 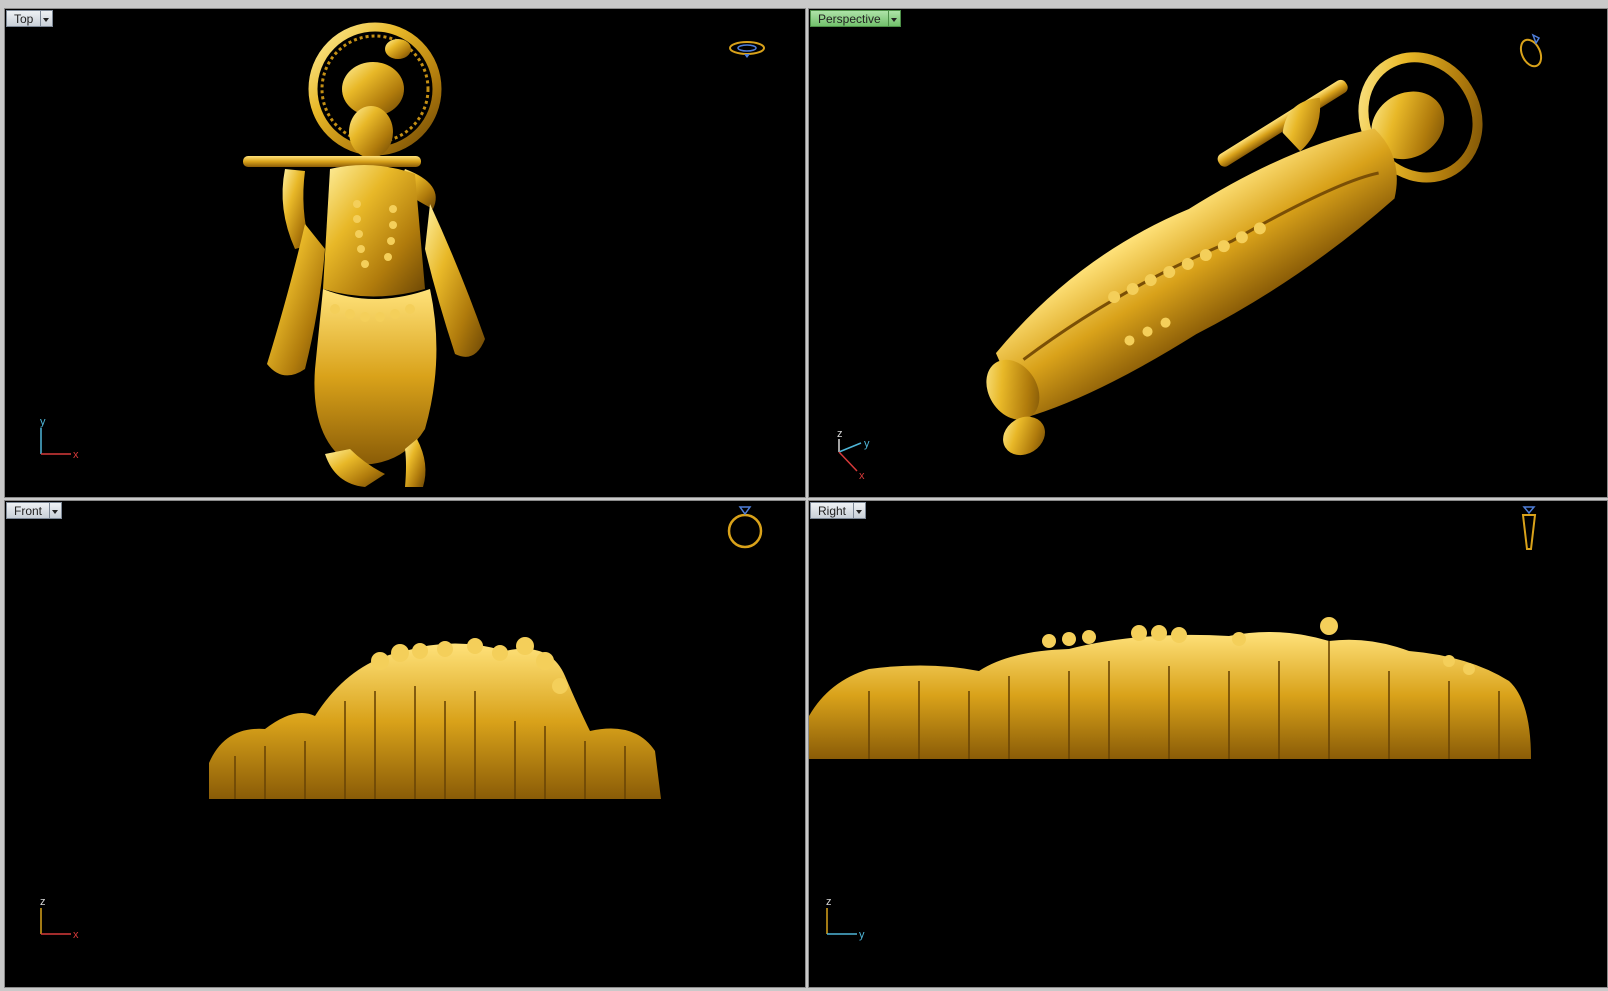 What do you see at coordinates (832, 510) in the screenshot?
I see `viewport-label: Right` at bounding box center [832, 510].